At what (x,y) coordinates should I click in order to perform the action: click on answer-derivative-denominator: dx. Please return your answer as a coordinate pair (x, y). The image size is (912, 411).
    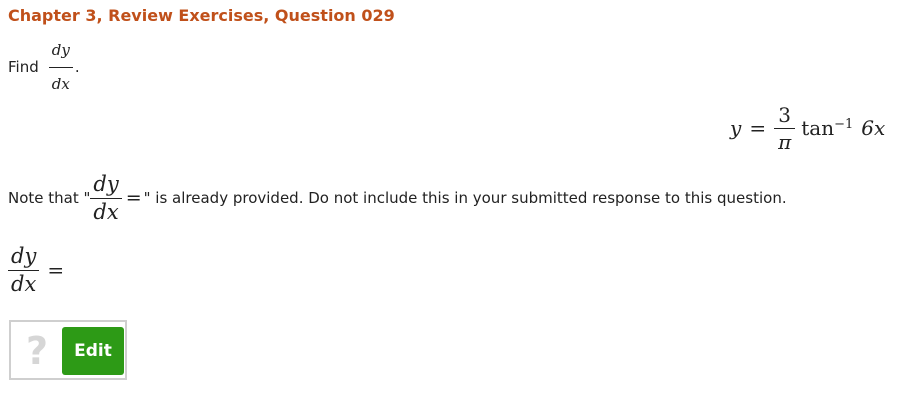
    Looking at the image, I should click on (24, 283).